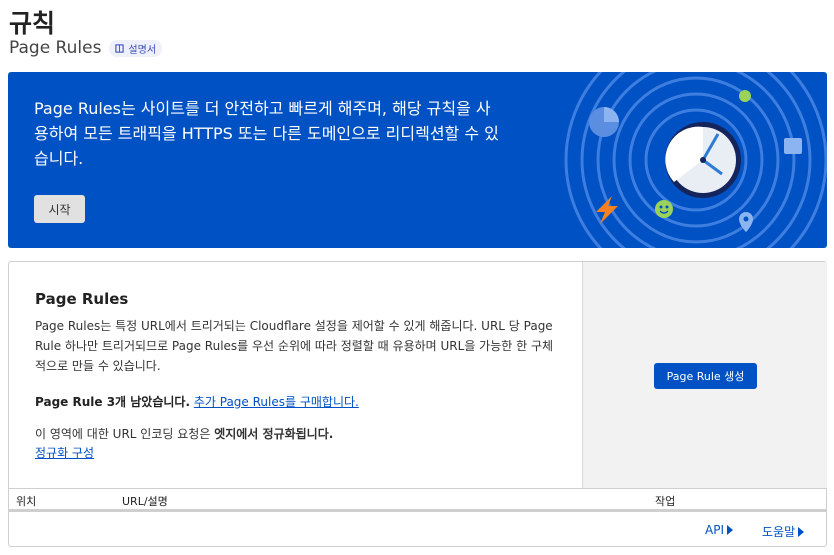  Describe the element at coordinates (664, 209) in the screenshot. I see `smiley-icon` at that location.